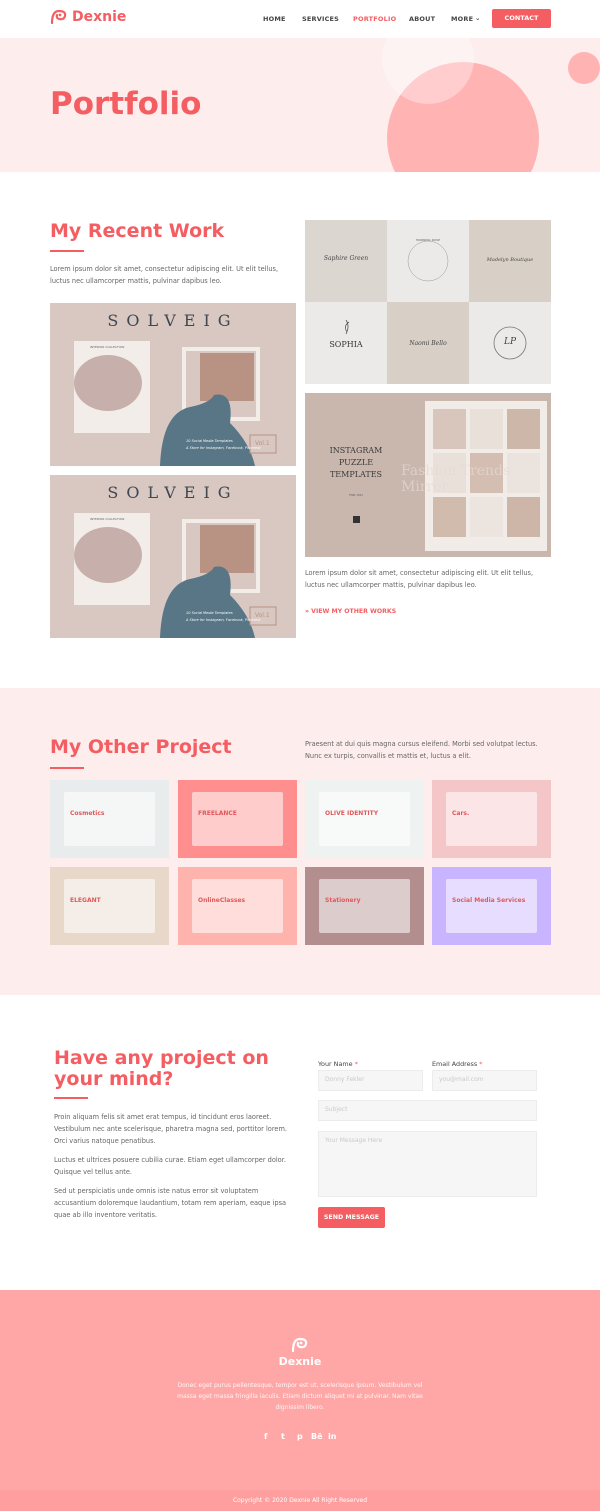 This screenshot has width=600, height=1511. Describe the element at coordinates (350, 611) in the screenshot. I see `view-other-works-link: » VIEW MY OTHER WORKS` at that location.